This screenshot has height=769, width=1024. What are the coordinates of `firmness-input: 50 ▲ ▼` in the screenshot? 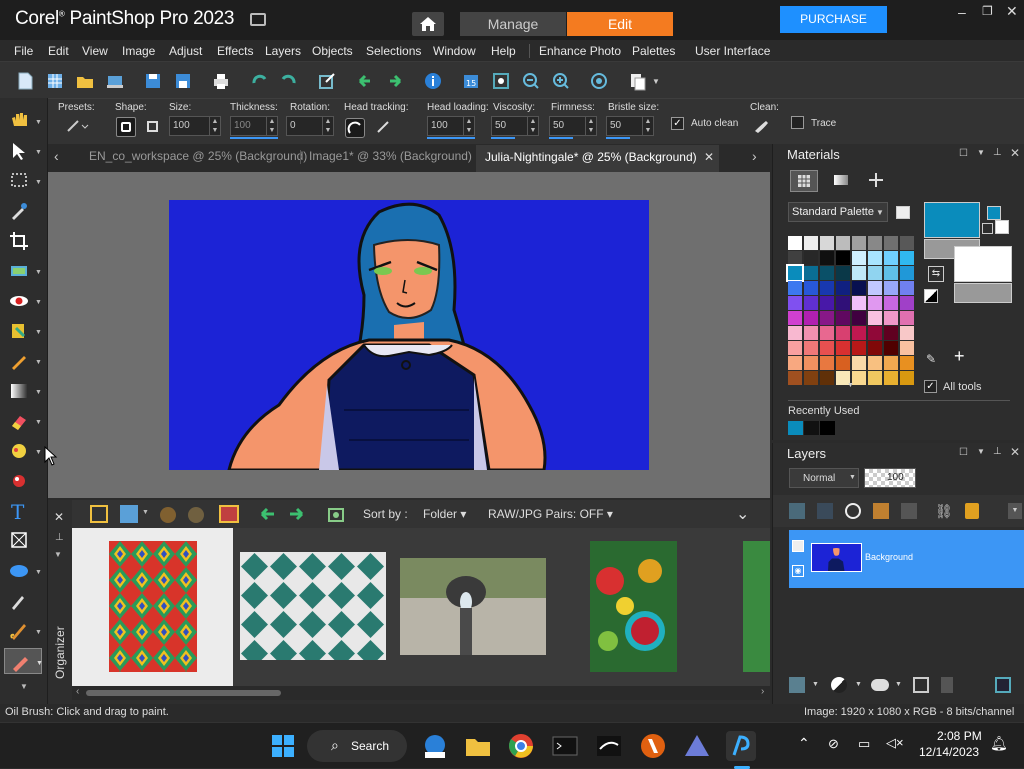 It's located at (573, 126).